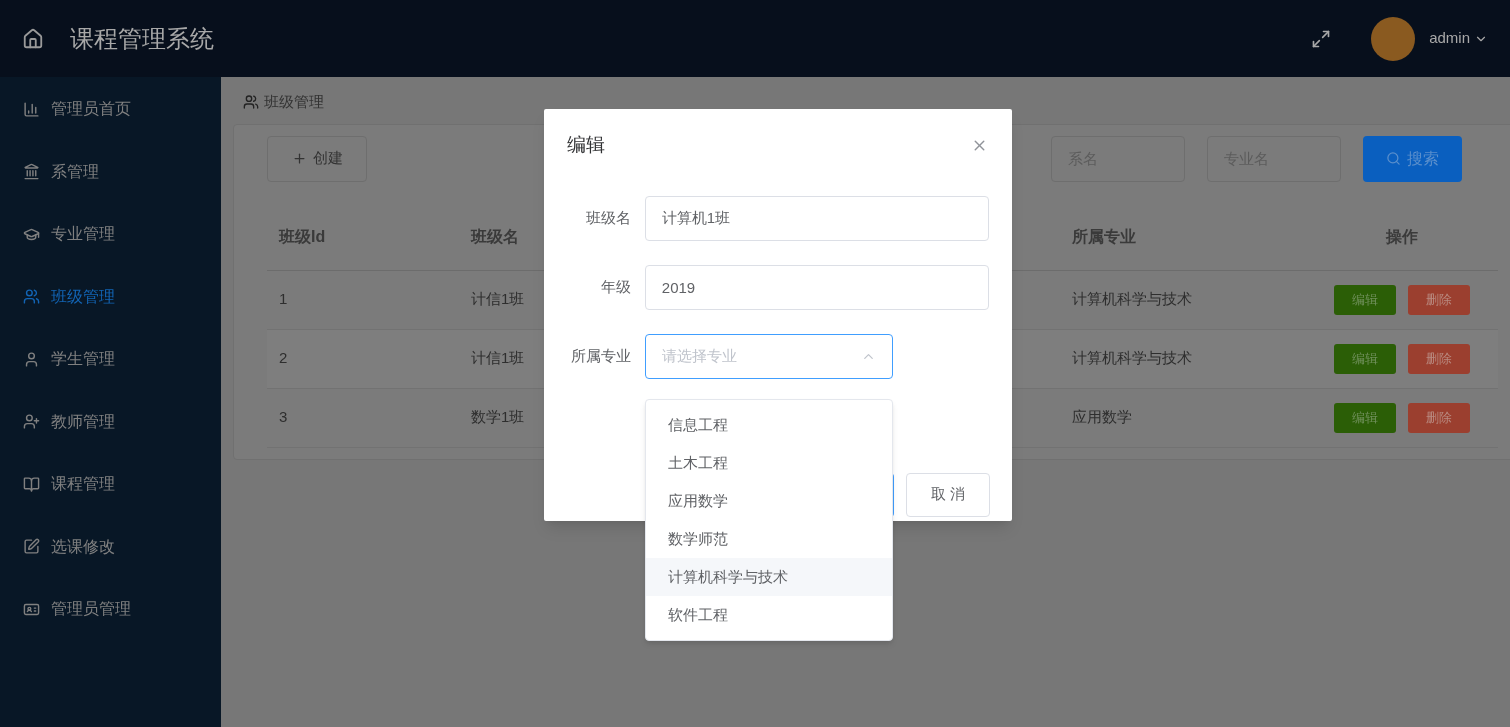  Describe the element at coordinates (1401, 236) in the screenshot. I see `column-header: 操作` at that location.